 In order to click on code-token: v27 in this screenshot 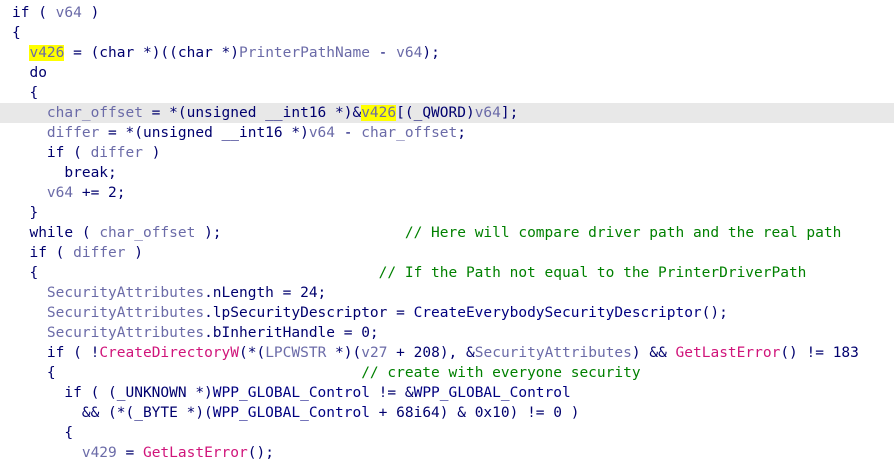, I will do `click(374, 353)`.